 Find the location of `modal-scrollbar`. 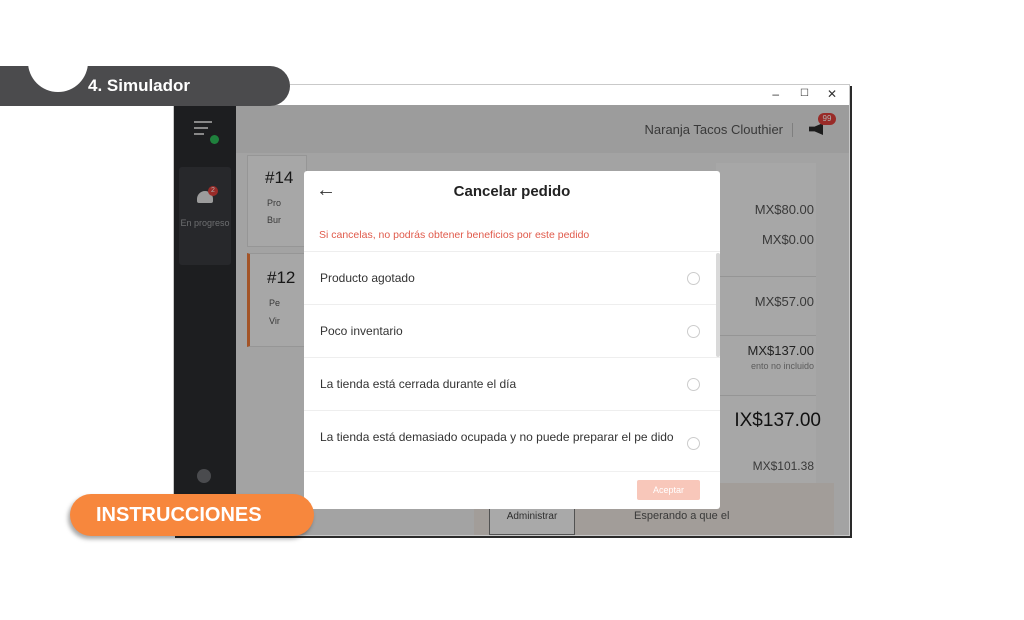

modal-scrollbar is located at coordinates (718, 305).